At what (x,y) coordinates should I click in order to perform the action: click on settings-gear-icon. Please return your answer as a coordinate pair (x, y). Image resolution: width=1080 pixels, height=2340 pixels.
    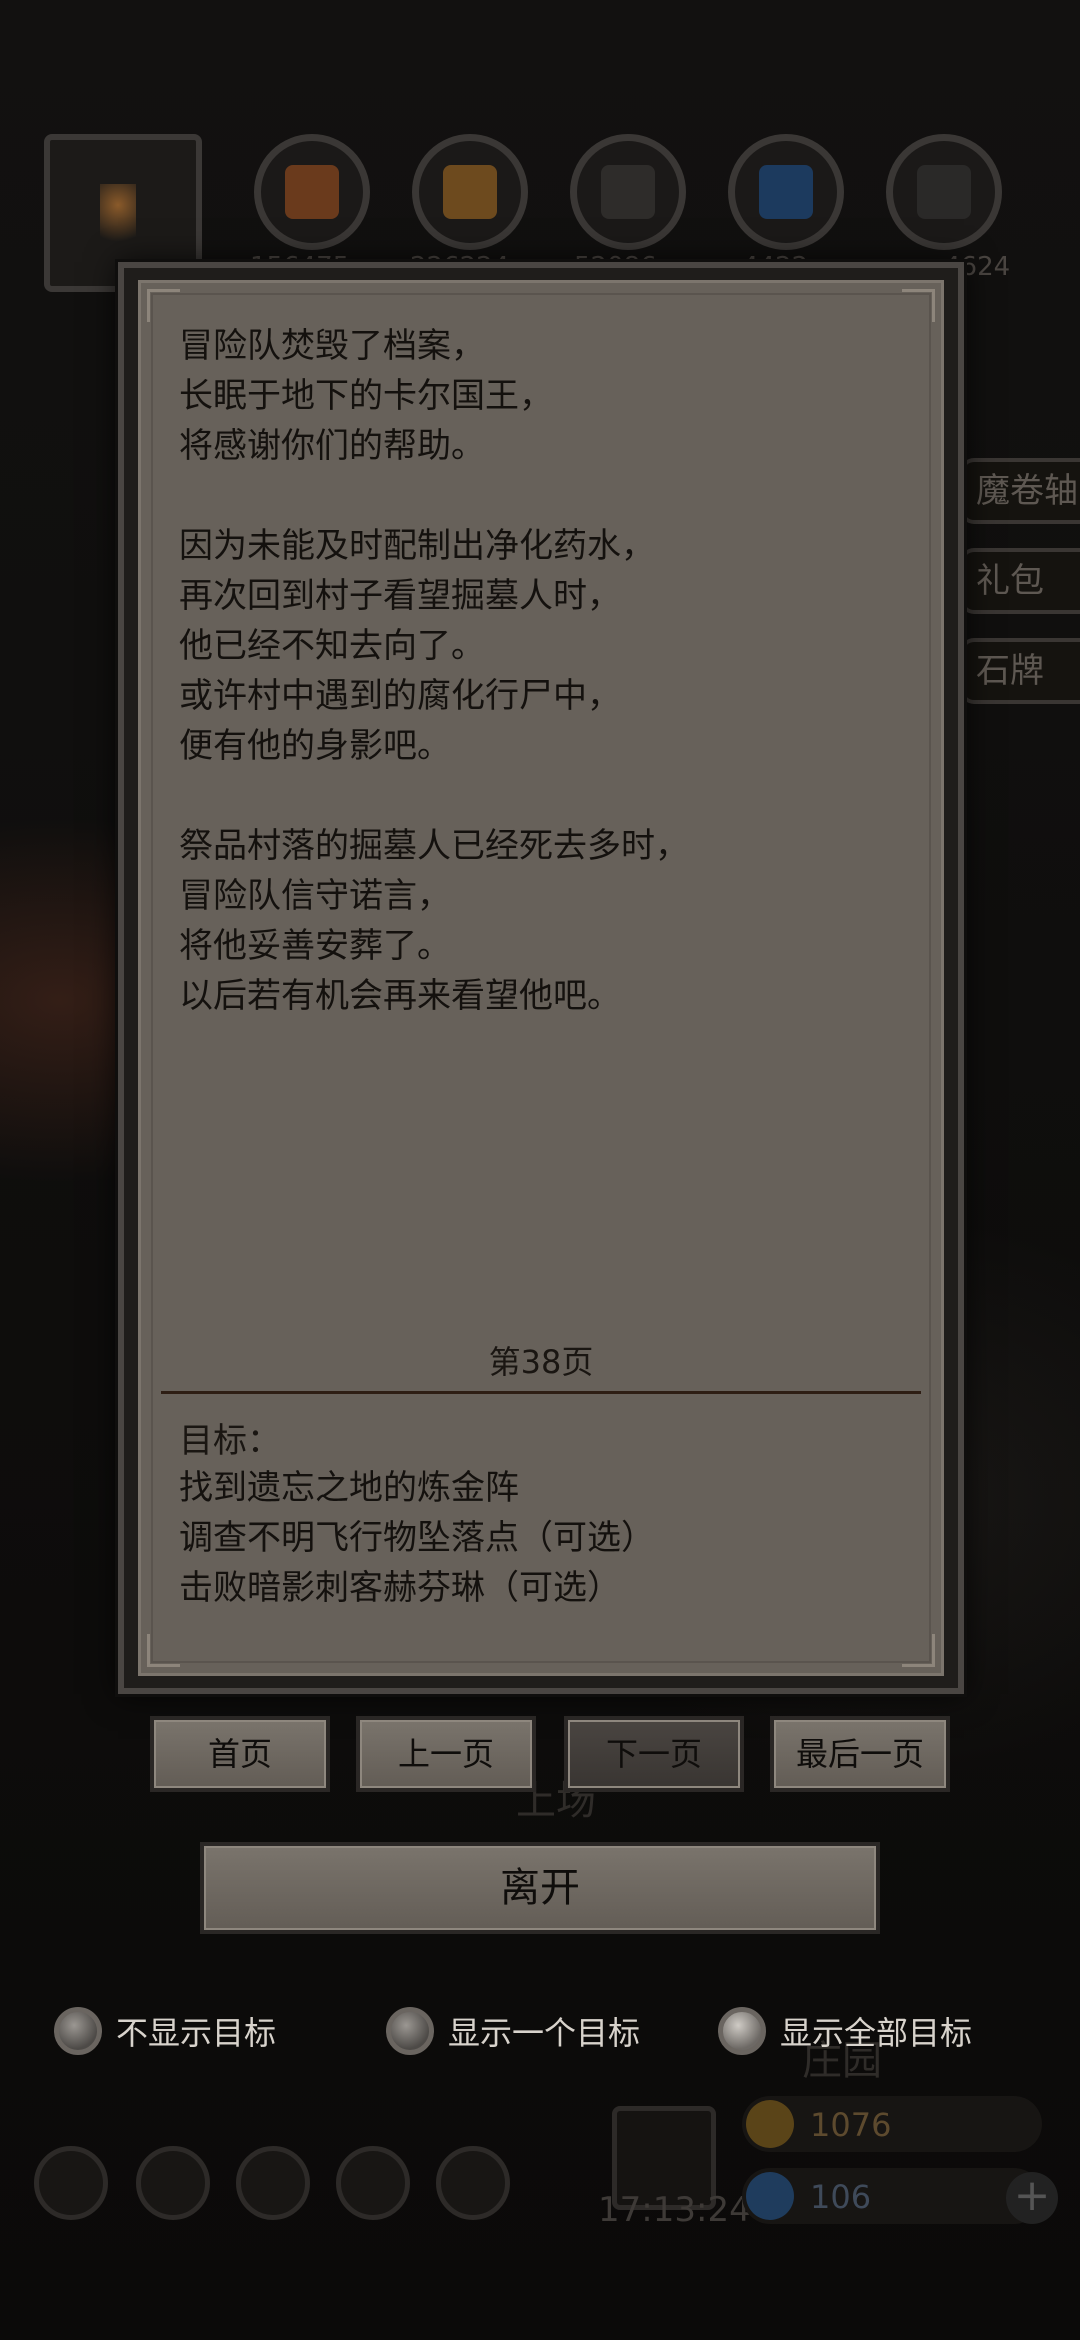
    Looking at the image, I should click on (71, 2183).